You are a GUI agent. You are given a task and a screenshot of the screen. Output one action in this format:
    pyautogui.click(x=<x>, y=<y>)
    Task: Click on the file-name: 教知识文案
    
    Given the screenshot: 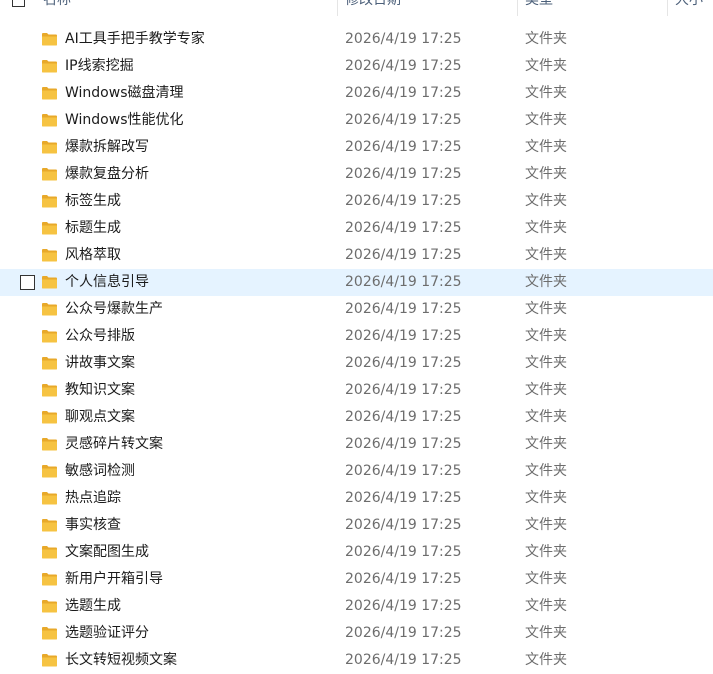 What is the action you would take?
    pyautogui.click(x=100, y=390)
    